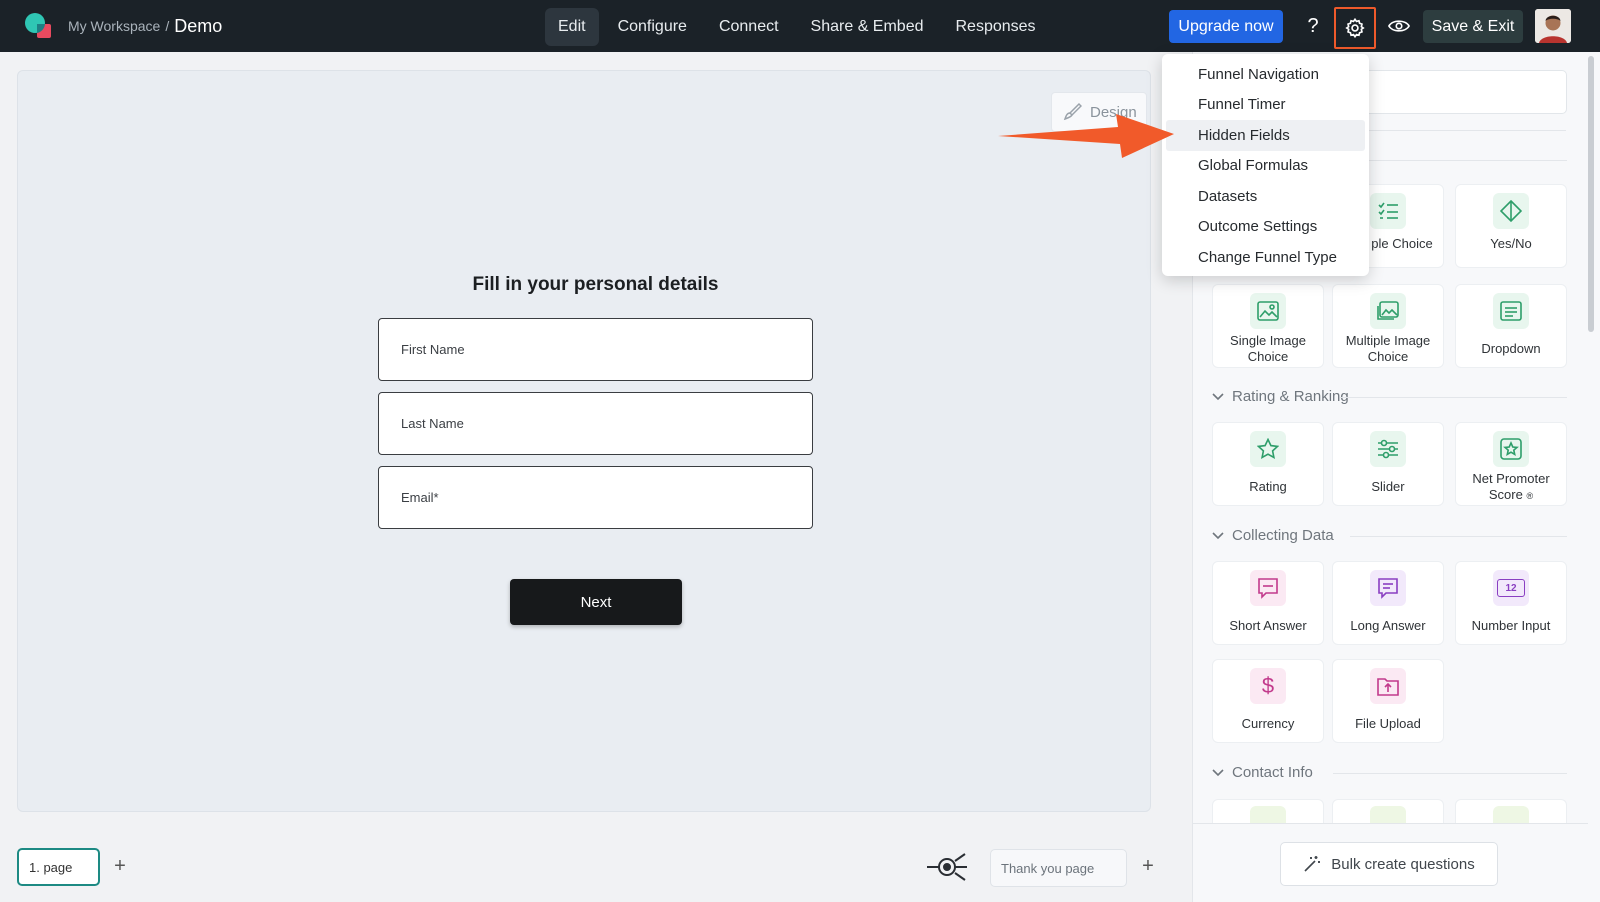 This screenshot has height=902, width=1600. What do you see at coordinates (1268, 685) in the screenshot?
I see `dollar-icon: $` at bounding box center [1268, 685].